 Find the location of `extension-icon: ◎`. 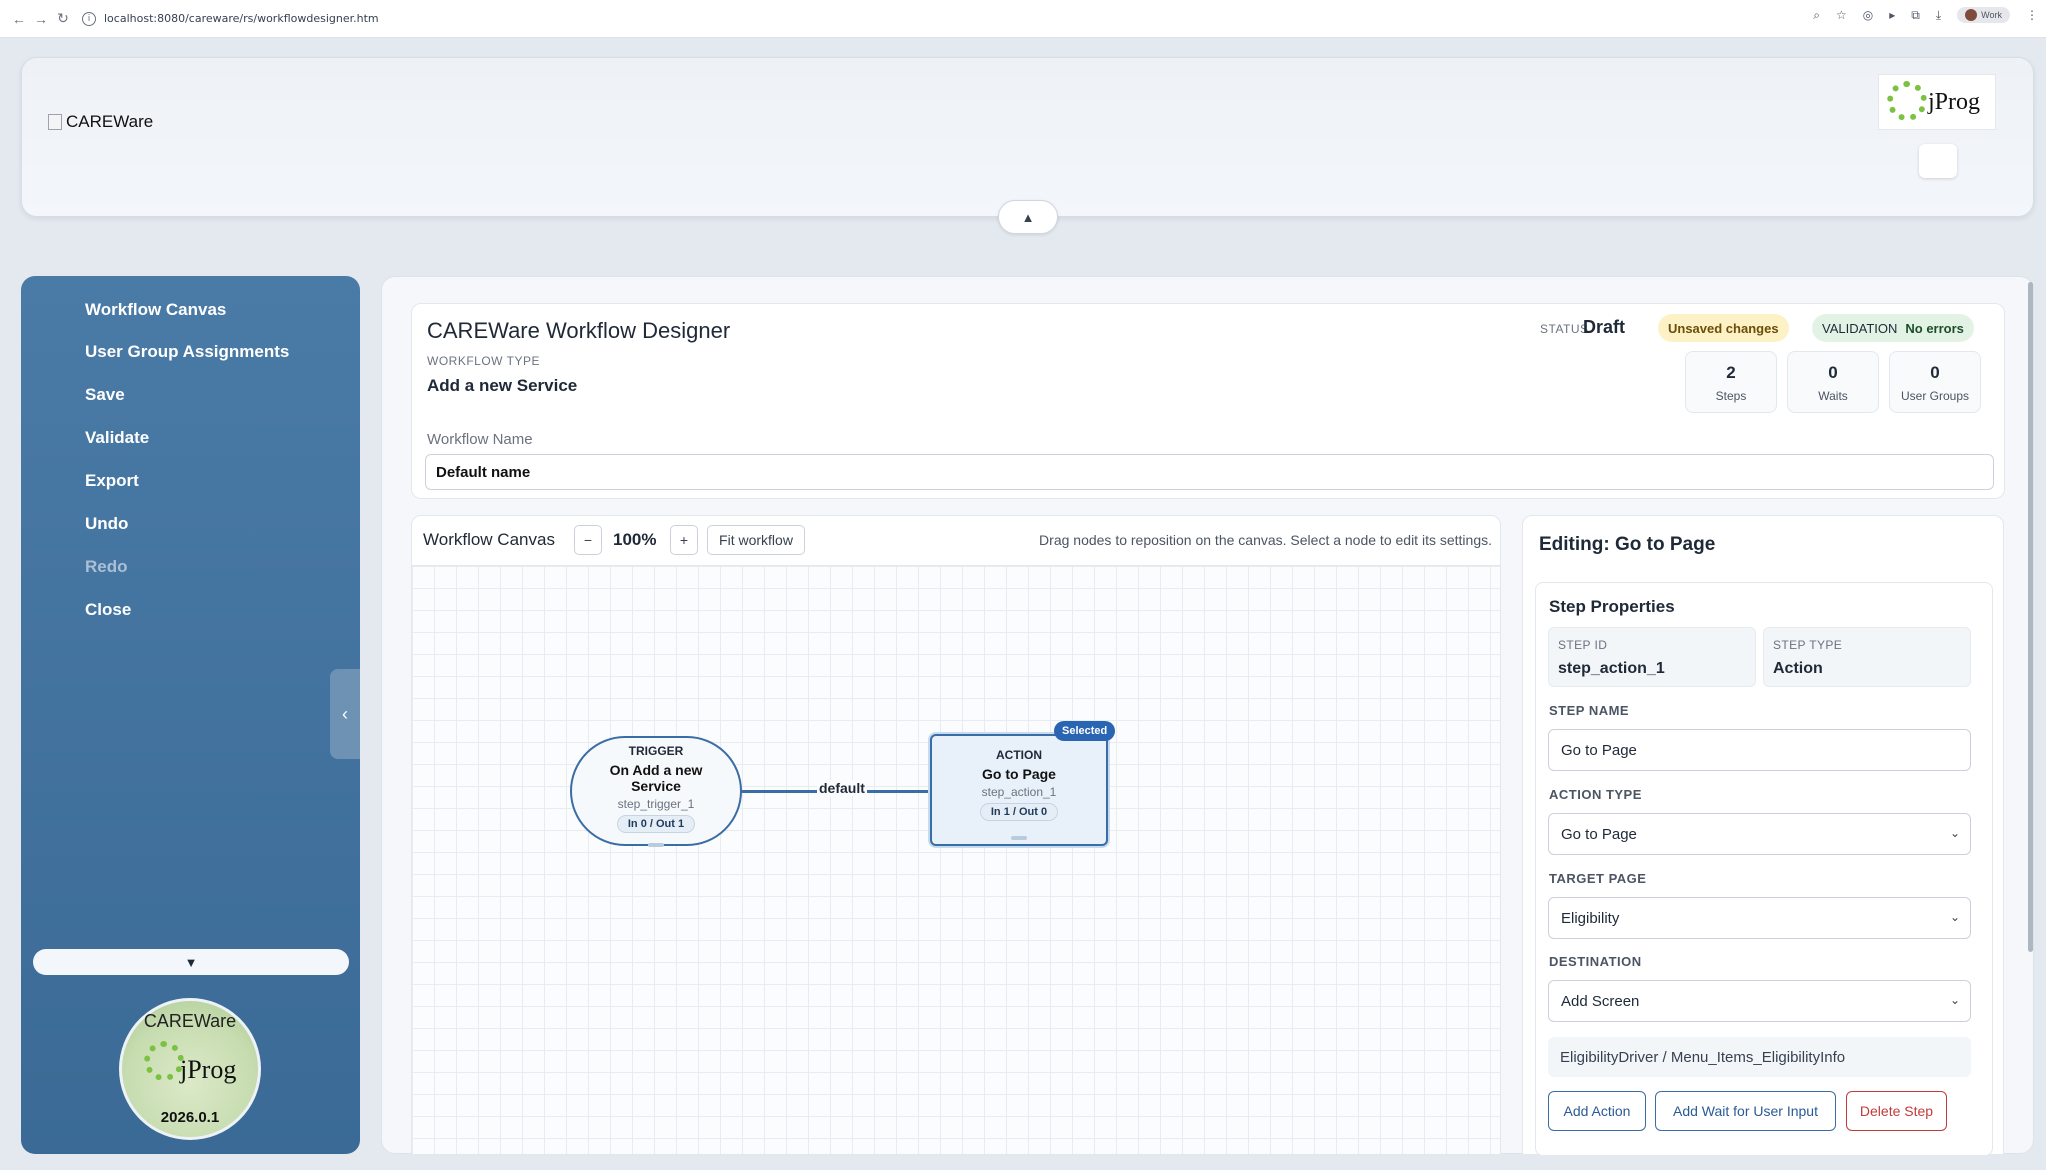

extension-icon: ◎ is located at coordinates (1868, 15).